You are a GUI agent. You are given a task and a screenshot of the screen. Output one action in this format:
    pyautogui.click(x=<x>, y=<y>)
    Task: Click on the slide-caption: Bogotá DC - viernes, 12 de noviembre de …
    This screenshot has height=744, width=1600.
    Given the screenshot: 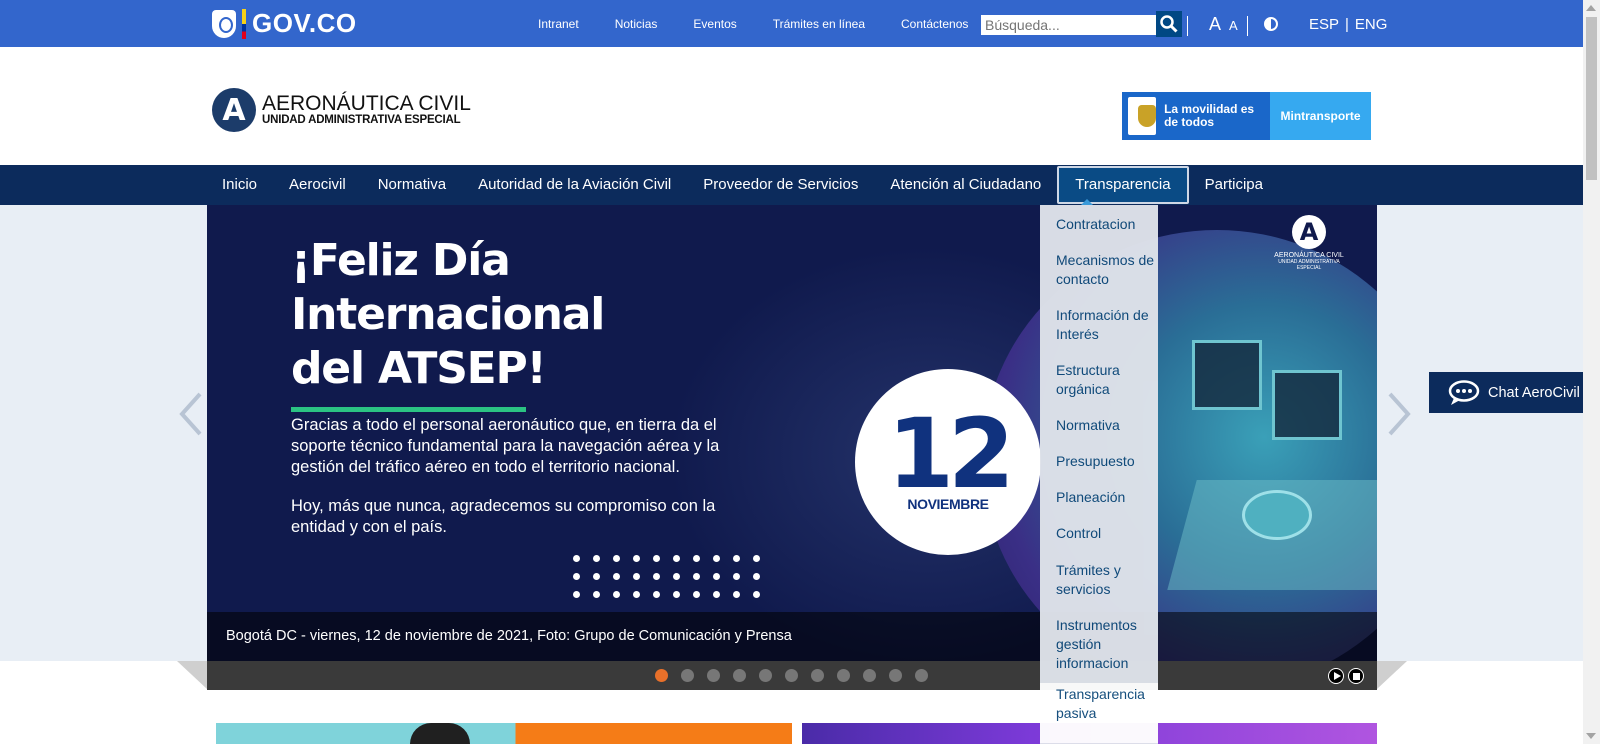 What is the action you would take?
    pyautogui.click(x=509, y=636)
    